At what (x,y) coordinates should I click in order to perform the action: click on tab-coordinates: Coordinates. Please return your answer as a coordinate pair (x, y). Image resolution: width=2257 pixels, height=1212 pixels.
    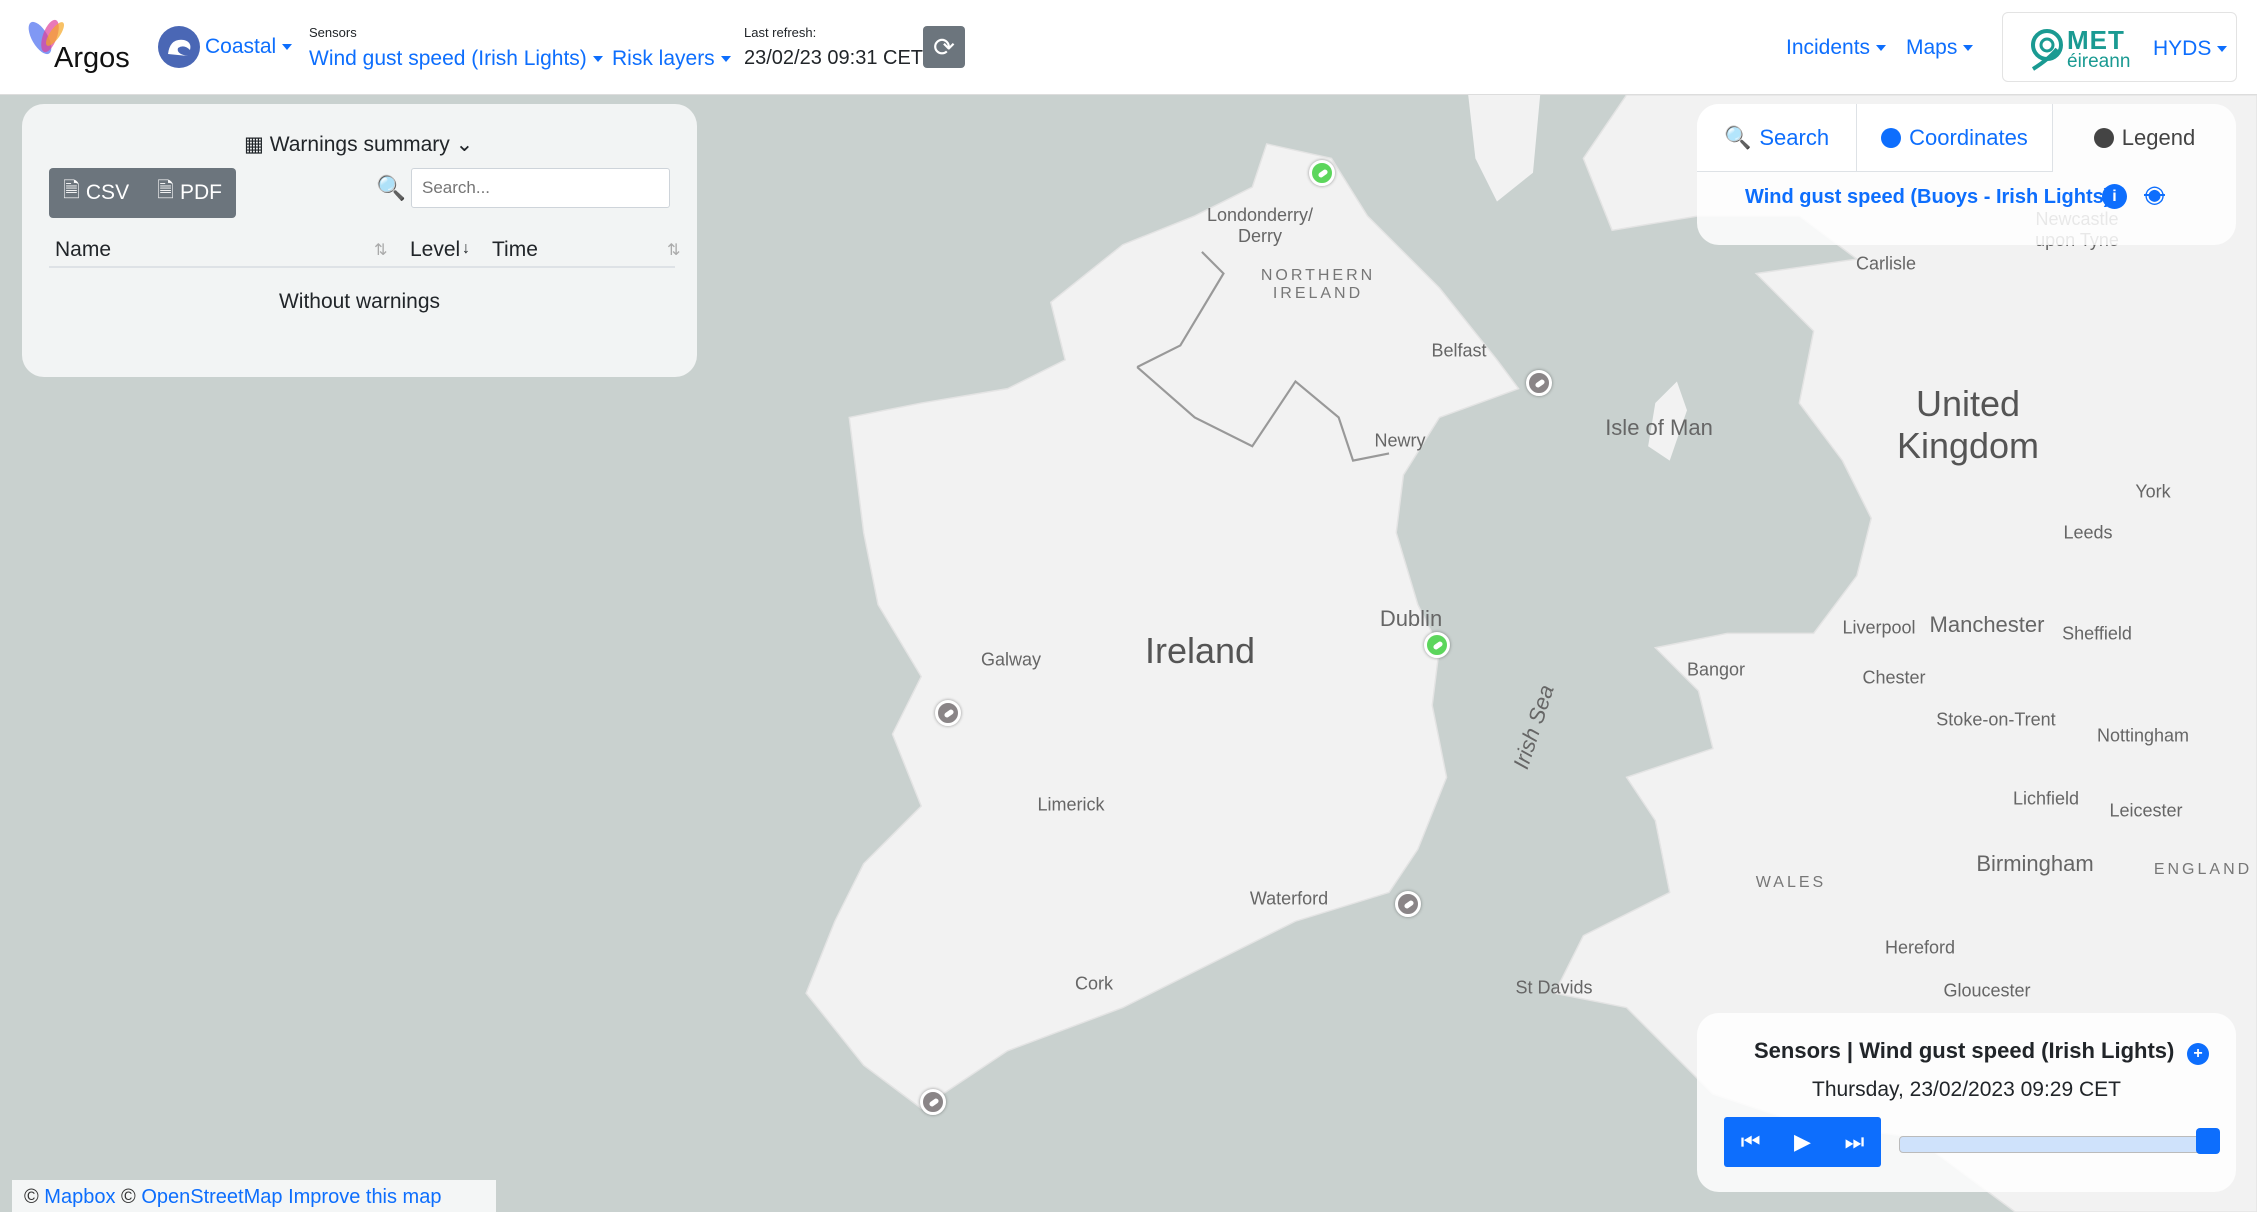
    Looking at the image, I should click on (1955, 138).